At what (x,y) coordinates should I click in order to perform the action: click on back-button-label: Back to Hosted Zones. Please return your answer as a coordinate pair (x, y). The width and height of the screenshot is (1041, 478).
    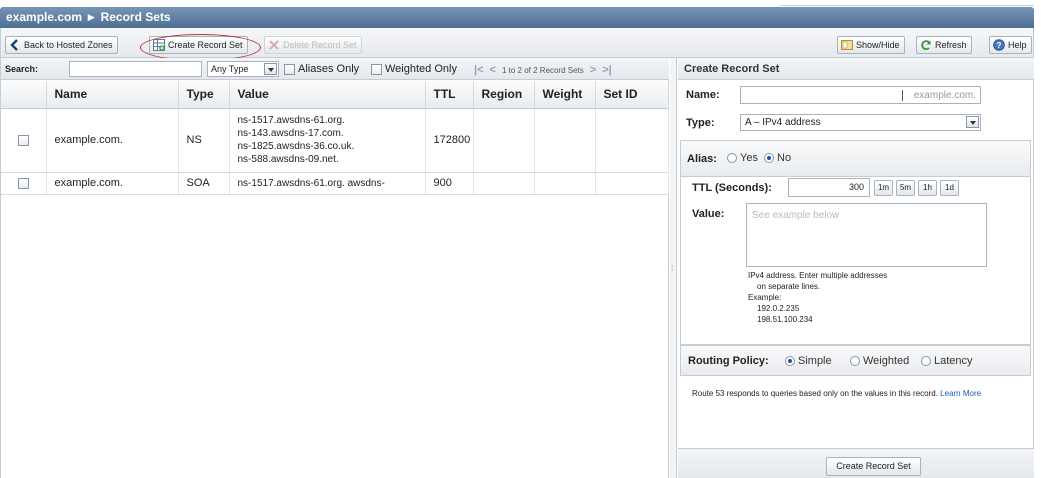
    Looking at the image, I should click on (68, 45).